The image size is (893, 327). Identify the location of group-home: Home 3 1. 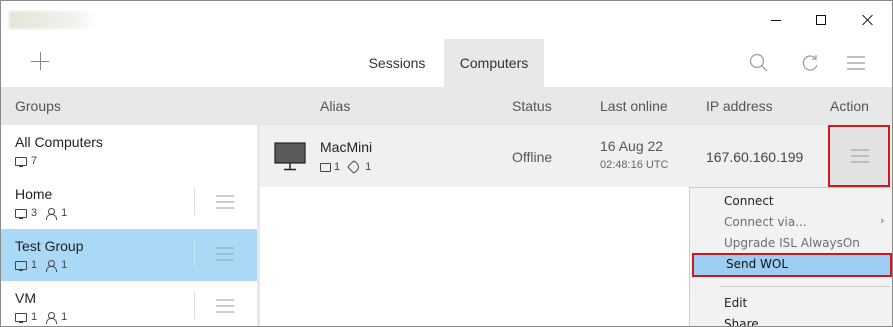
(129, 203).